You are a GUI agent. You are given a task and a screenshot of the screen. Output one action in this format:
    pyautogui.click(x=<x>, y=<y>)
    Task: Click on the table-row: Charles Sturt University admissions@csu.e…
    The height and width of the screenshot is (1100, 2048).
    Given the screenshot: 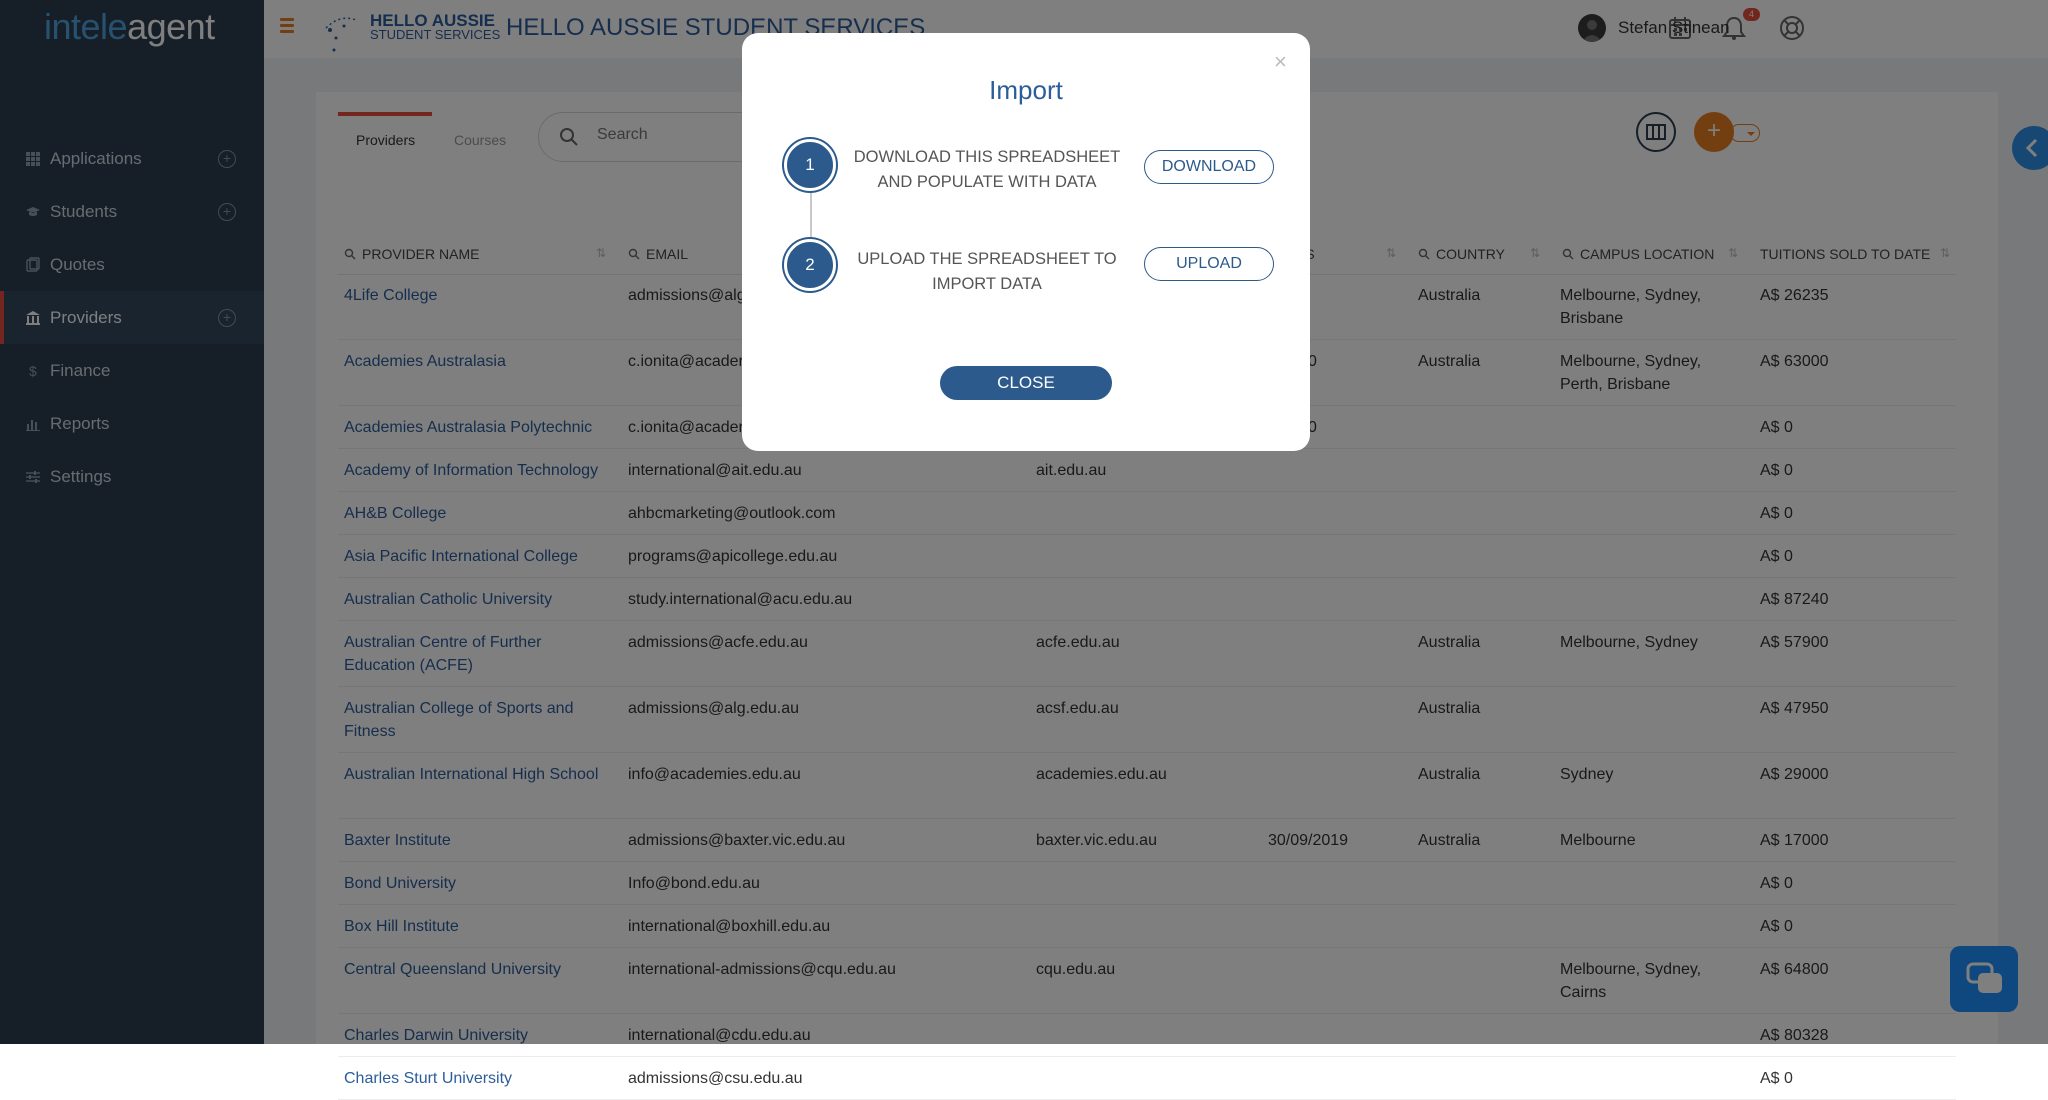 What is the action you would take?
    pyautogui.click(x=1147, y=1078)
    